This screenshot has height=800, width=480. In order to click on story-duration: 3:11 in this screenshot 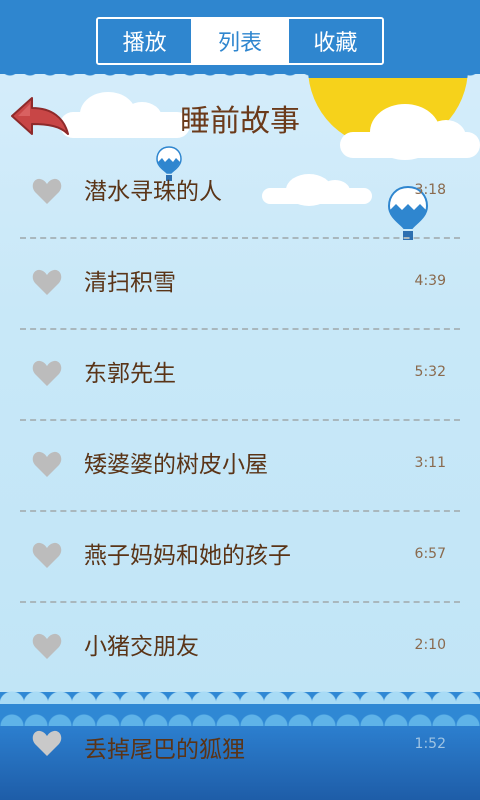, I will do `click(430, 463)`.